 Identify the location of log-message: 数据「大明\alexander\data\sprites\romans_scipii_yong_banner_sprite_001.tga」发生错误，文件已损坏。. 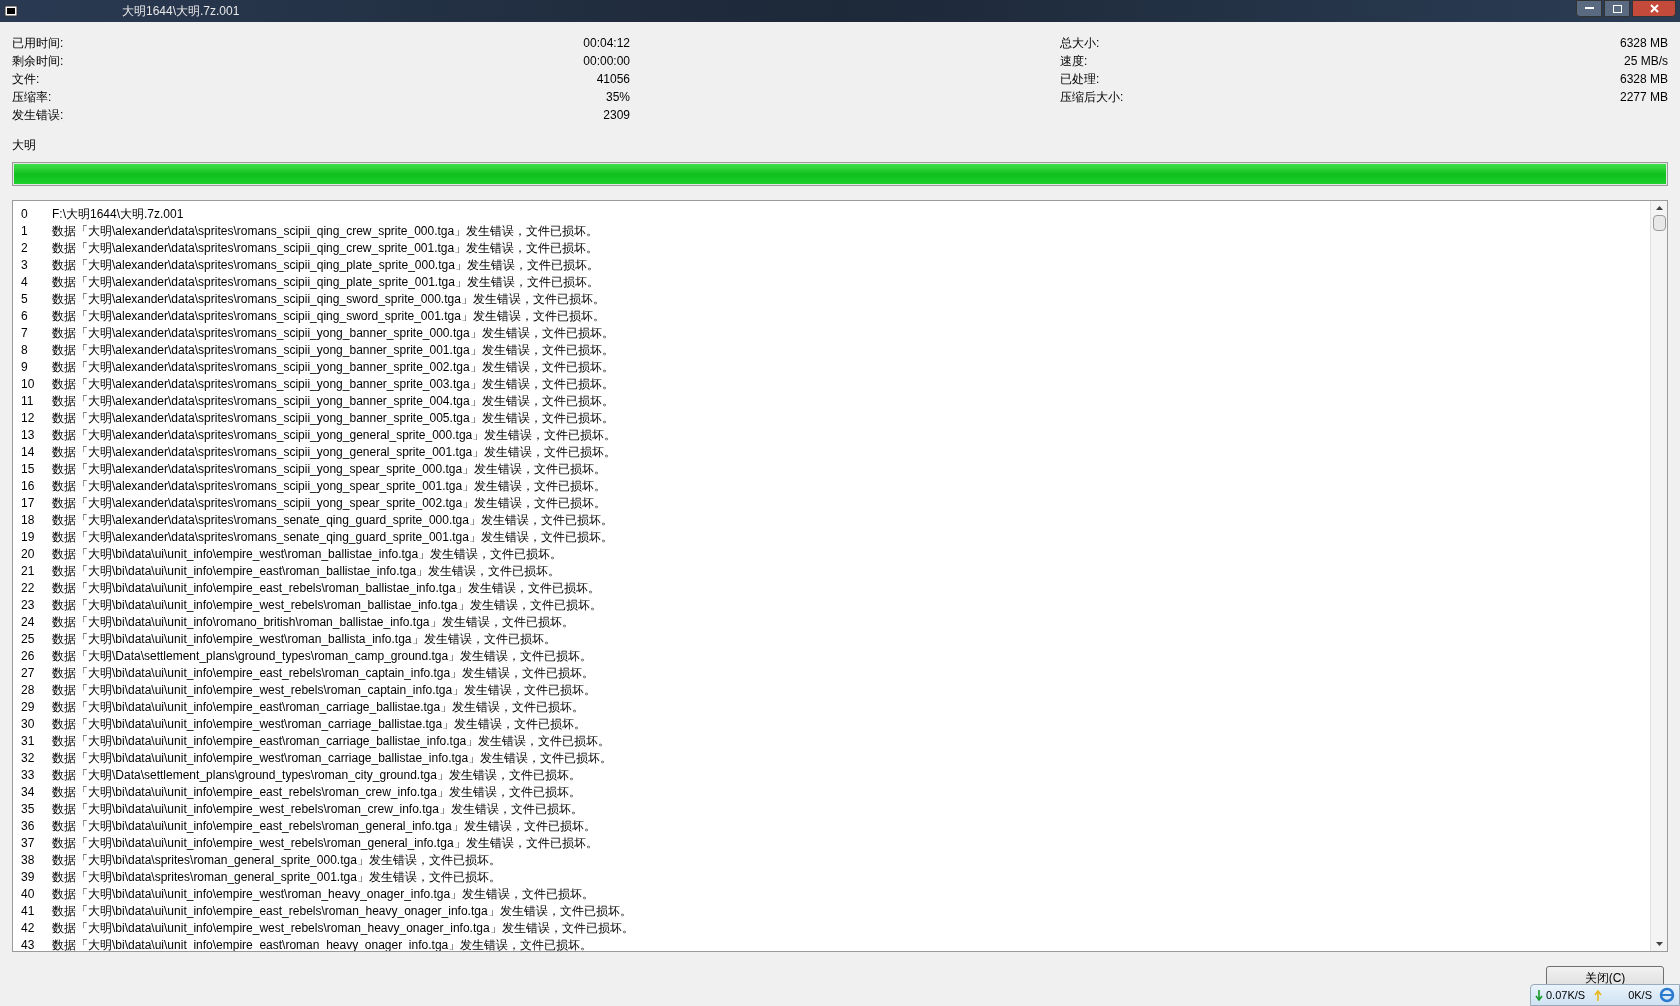
(333, 350).